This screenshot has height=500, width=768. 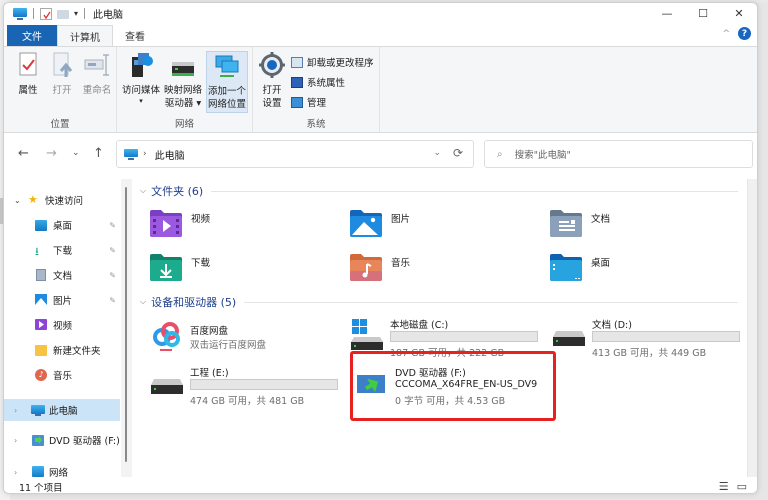 What do you see at coordinates (33, 199) in the screenshot?
I see `star-icon: ★` at bounding box center [33, 199].